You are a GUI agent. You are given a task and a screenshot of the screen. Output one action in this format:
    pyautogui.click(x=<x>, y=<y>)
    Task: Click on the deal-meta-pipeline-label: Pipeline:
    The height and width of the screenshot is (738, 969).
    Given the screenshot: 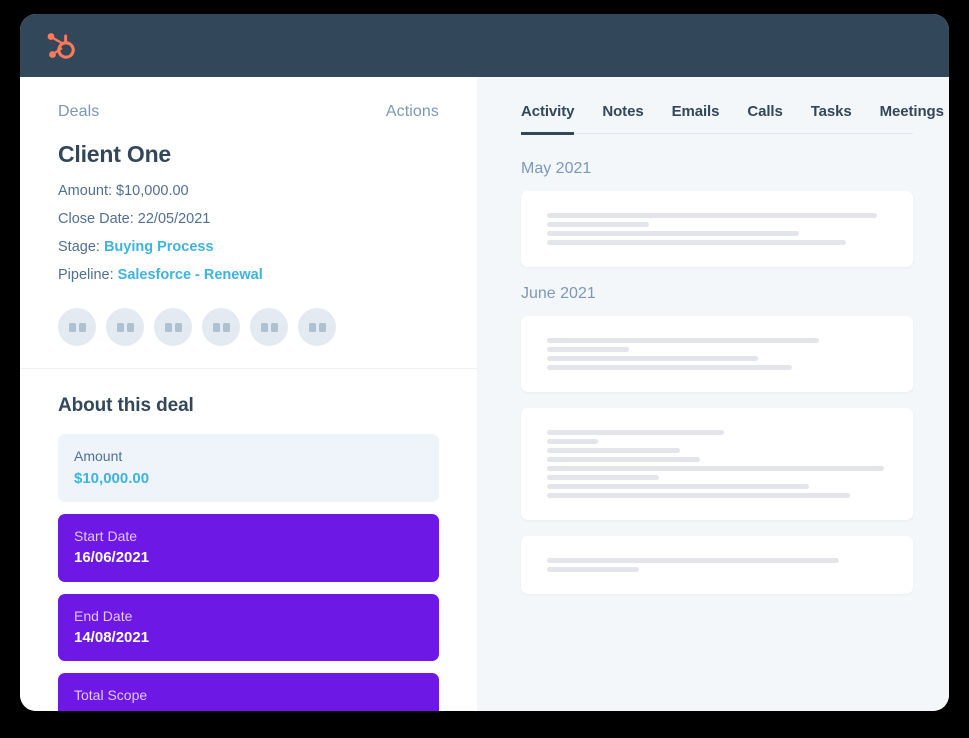 What is the action you would take?
    pyautogui.click(x=86, y=274)
    